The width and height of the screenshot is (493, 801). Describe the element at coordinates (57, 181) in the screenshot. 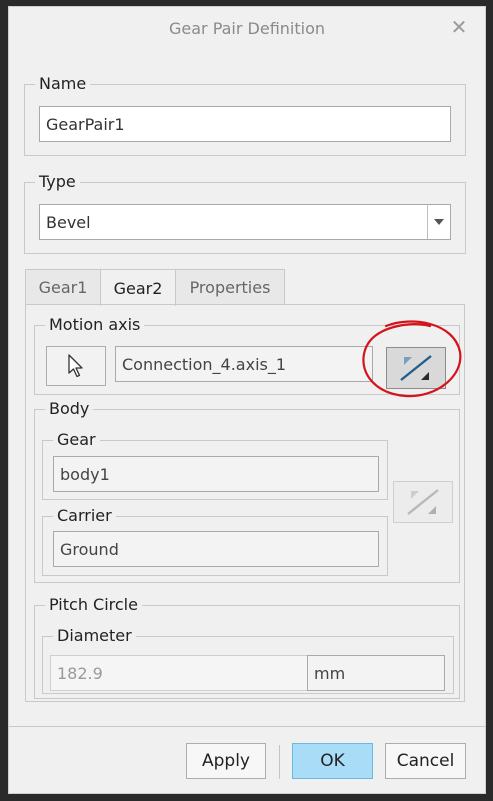

I see `type-legend: Type` at that location.